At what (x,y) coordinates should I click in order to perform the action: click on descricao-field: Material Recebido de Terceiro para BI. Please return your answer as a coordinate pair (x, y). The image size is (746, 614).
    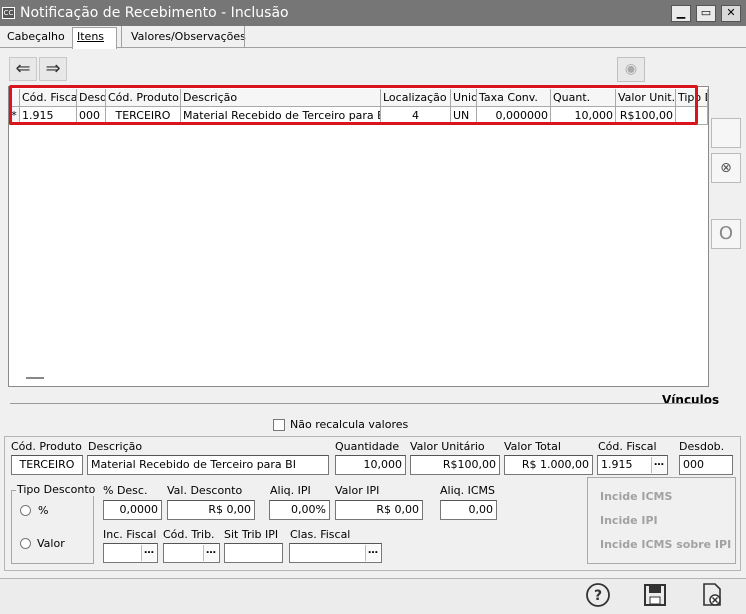
    Looking at the image, I should click on (208, 465).